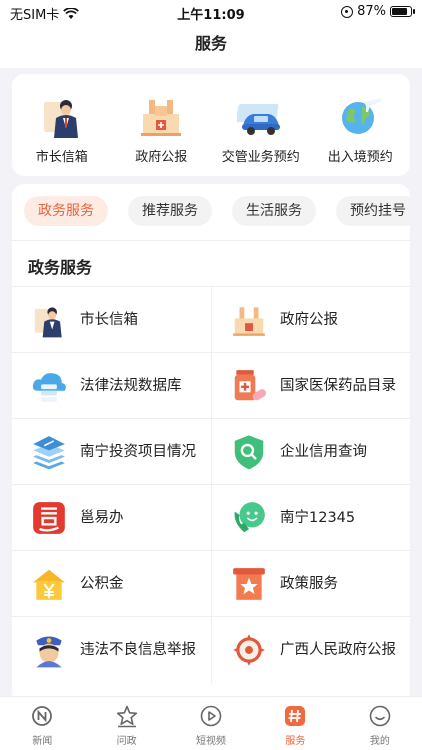  What do you see at coordinates (249, 517) in the screenshot?
I see `phone-hotline-icon` at bounding box center [249, 517].